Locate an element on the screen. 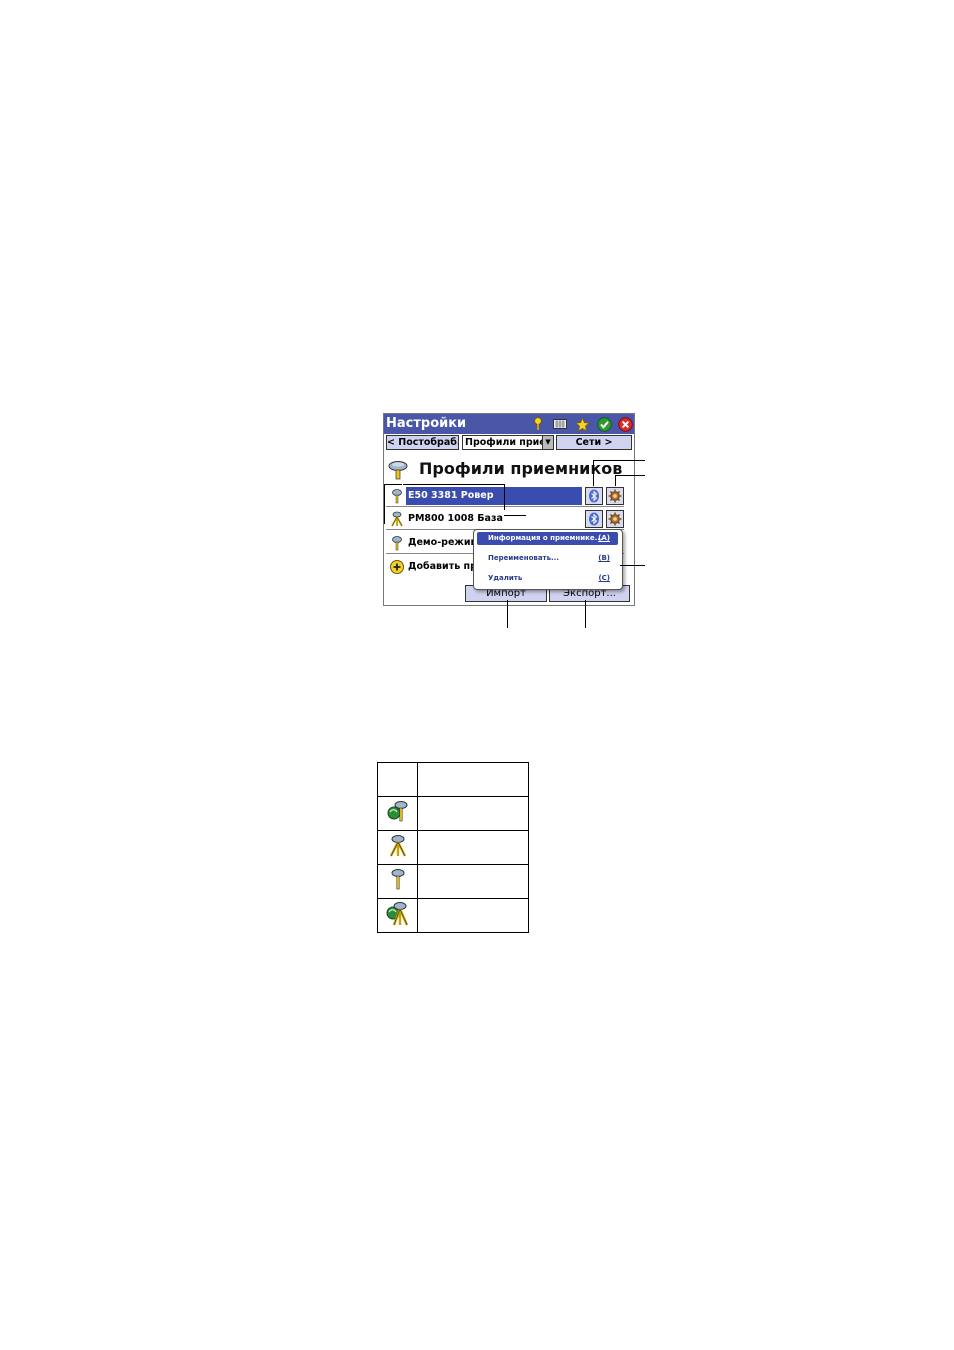 The height and width of the screenshot is (1350, 954). chevron-down-icon: ▼ is located at coordinates (547, 442).